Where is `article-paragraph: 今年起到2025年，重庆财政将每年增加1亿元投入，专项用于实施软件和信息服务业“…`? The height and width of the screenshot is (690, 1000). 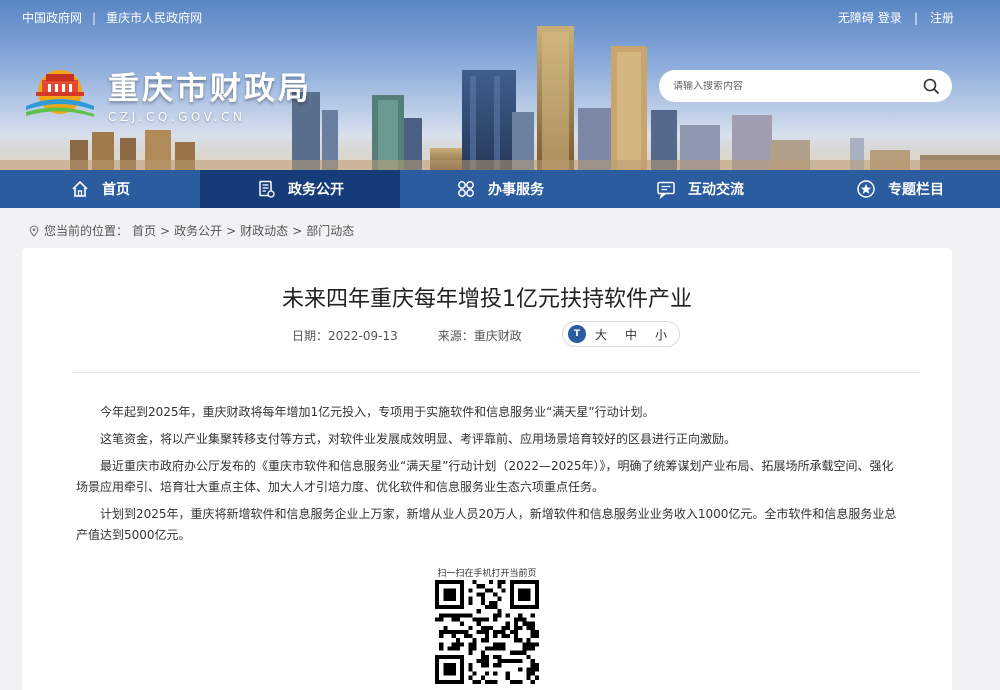 article-paragraph: 今年起到2025年，重庆财政将每年增加1亿元投入，专项用于实施软件和信息服务业“… is located at coordinates (377, 412).